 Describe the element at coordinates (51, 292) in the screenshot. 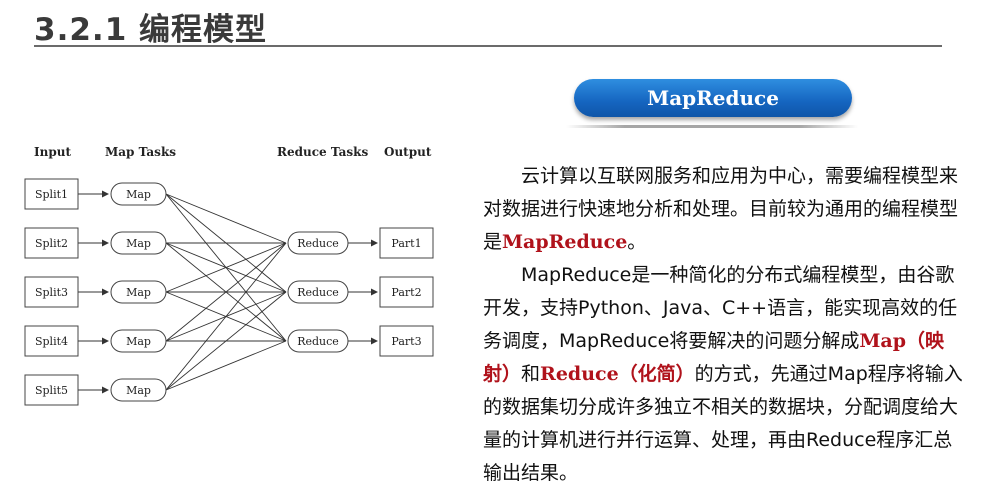

I see `split-label: Split3` at that location.